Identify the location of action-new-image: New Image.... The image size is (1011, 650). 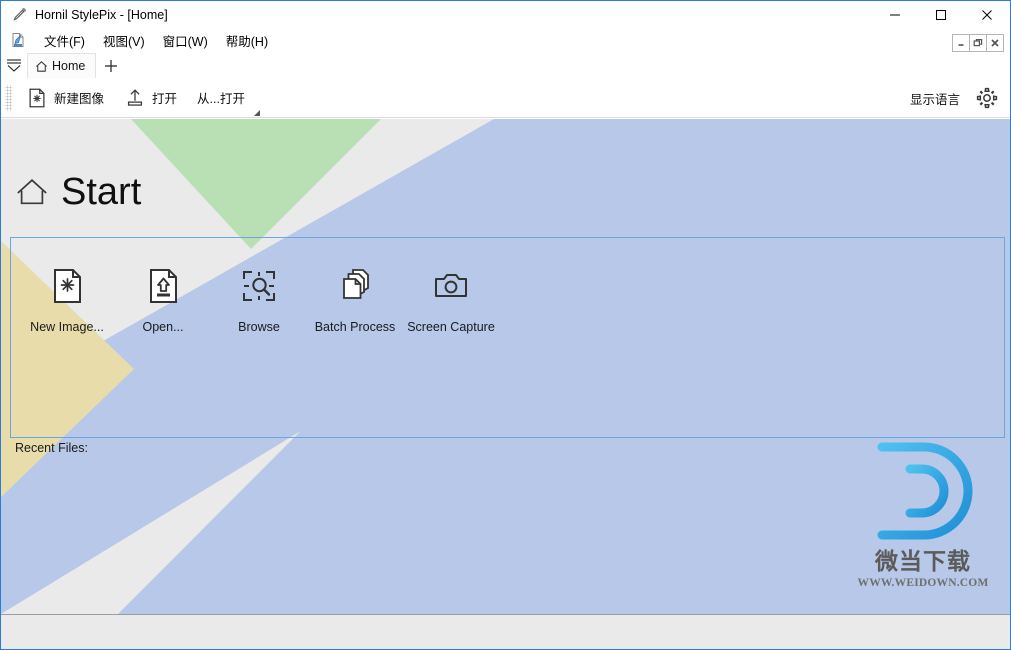
(67, 297).